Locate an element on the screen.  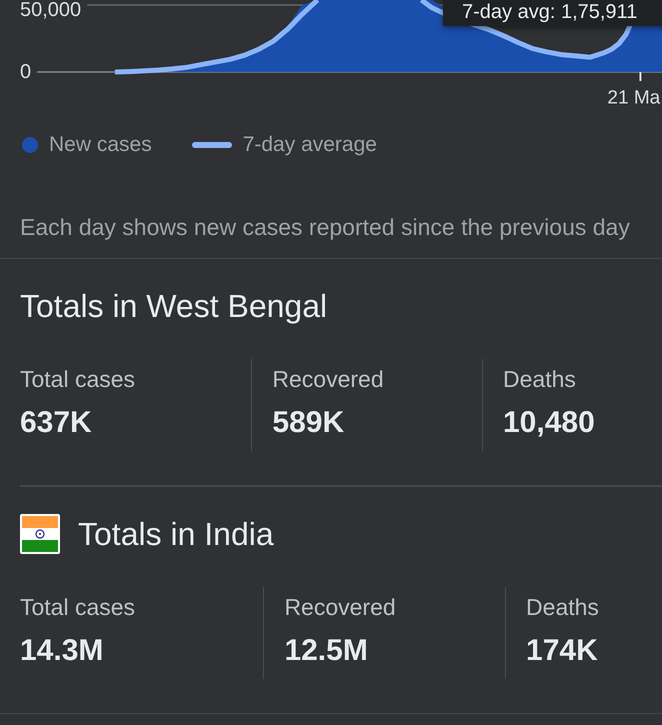
legend-label: 7-day average is located at coordinates (309, 145).